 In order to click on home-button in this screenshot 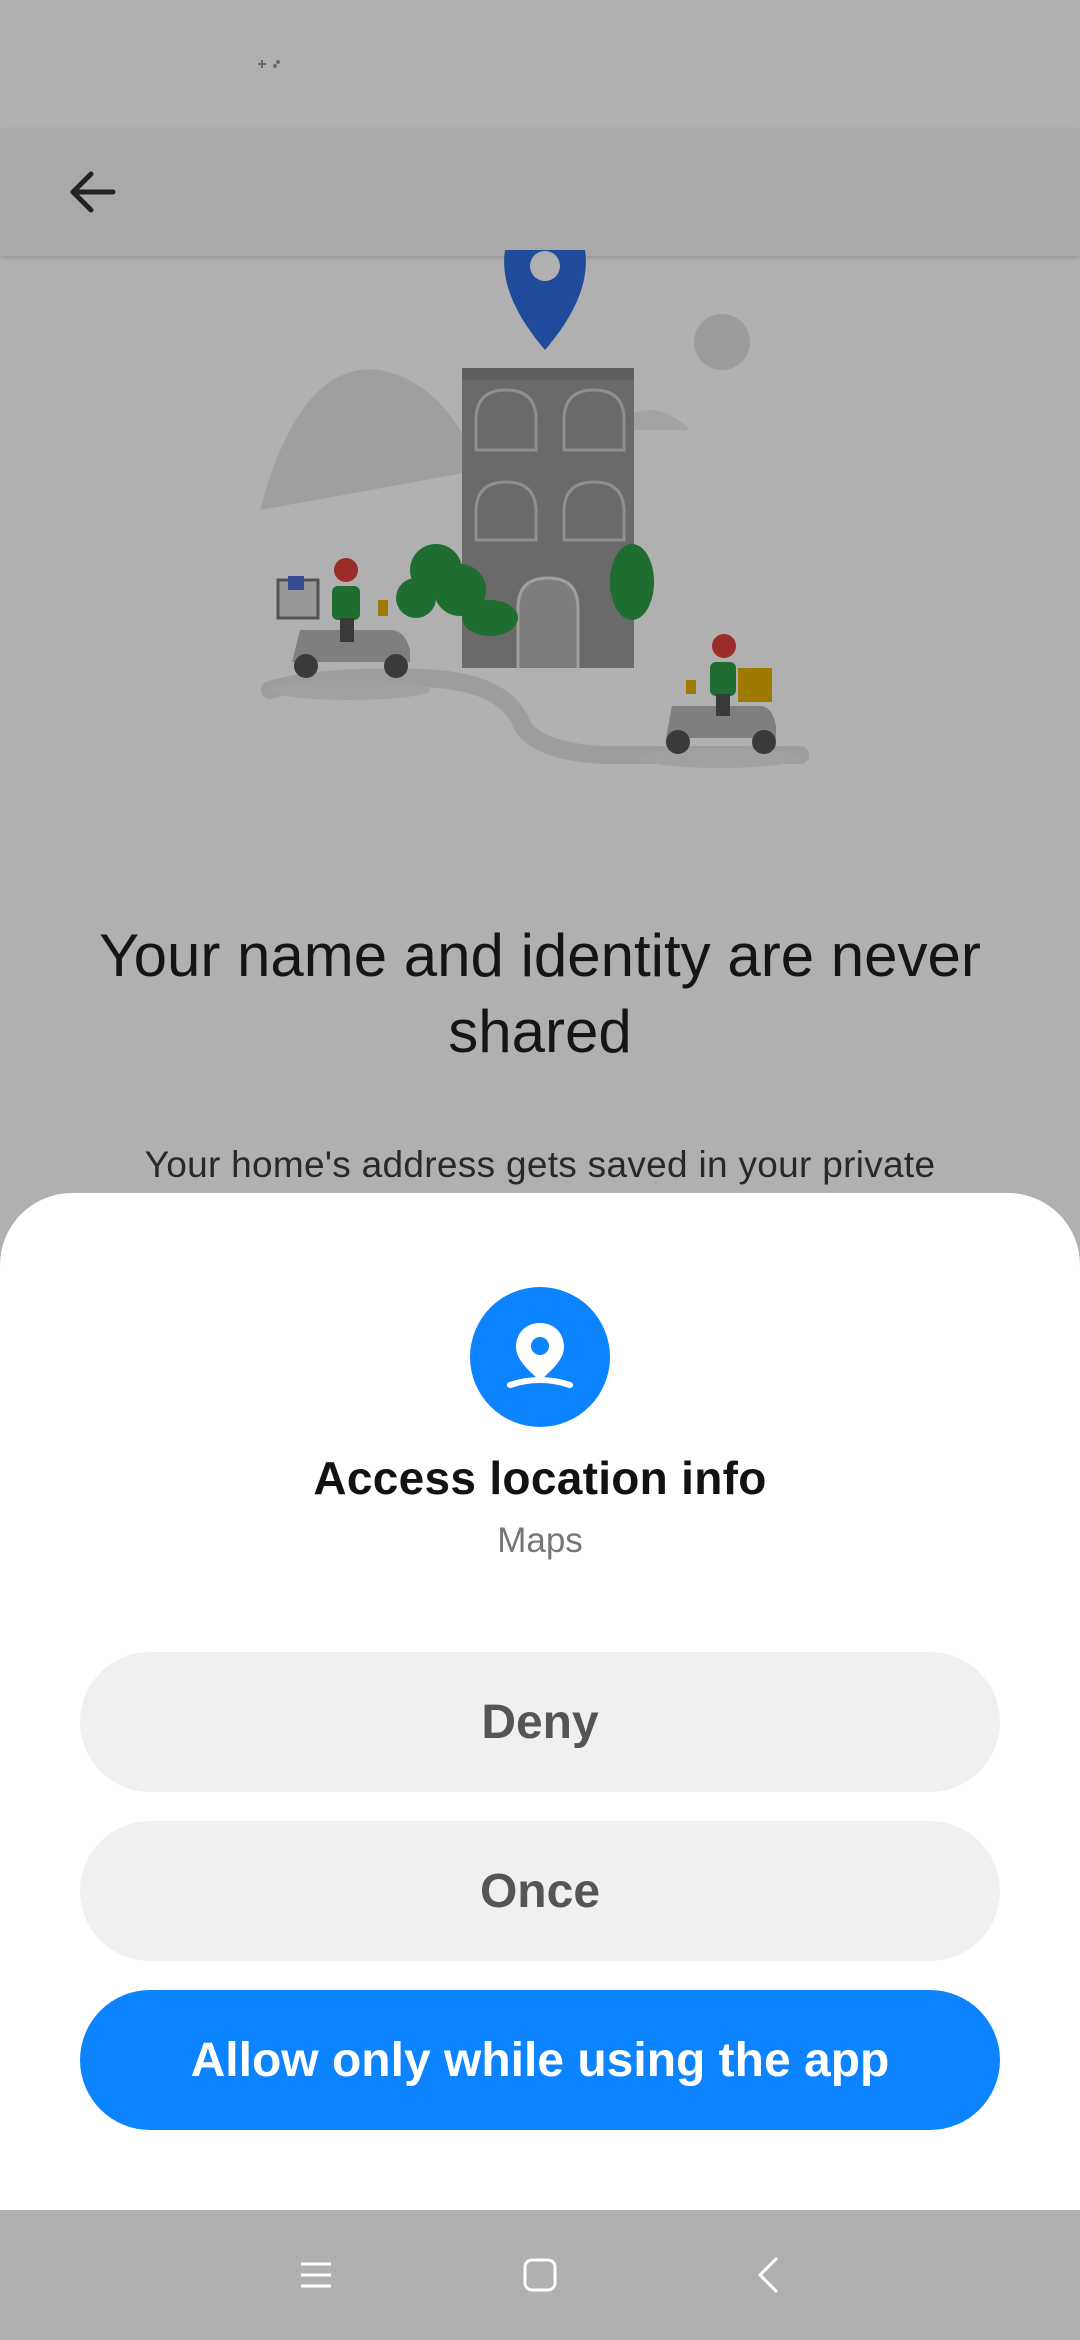, I will do `click(540, 2275)`.